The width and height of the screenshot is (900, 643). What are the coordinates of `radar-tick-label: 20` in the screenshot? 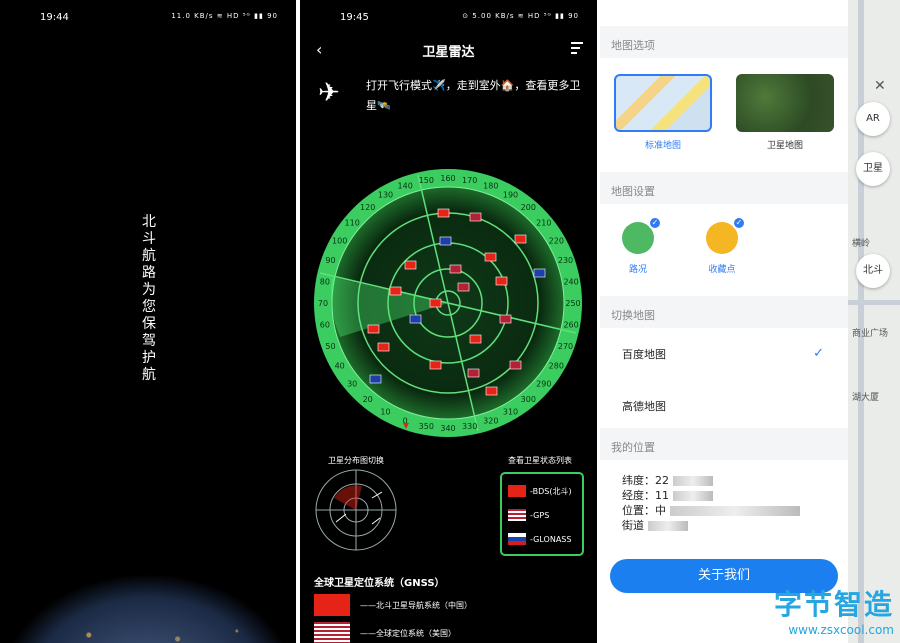 It's located at (368, 399).